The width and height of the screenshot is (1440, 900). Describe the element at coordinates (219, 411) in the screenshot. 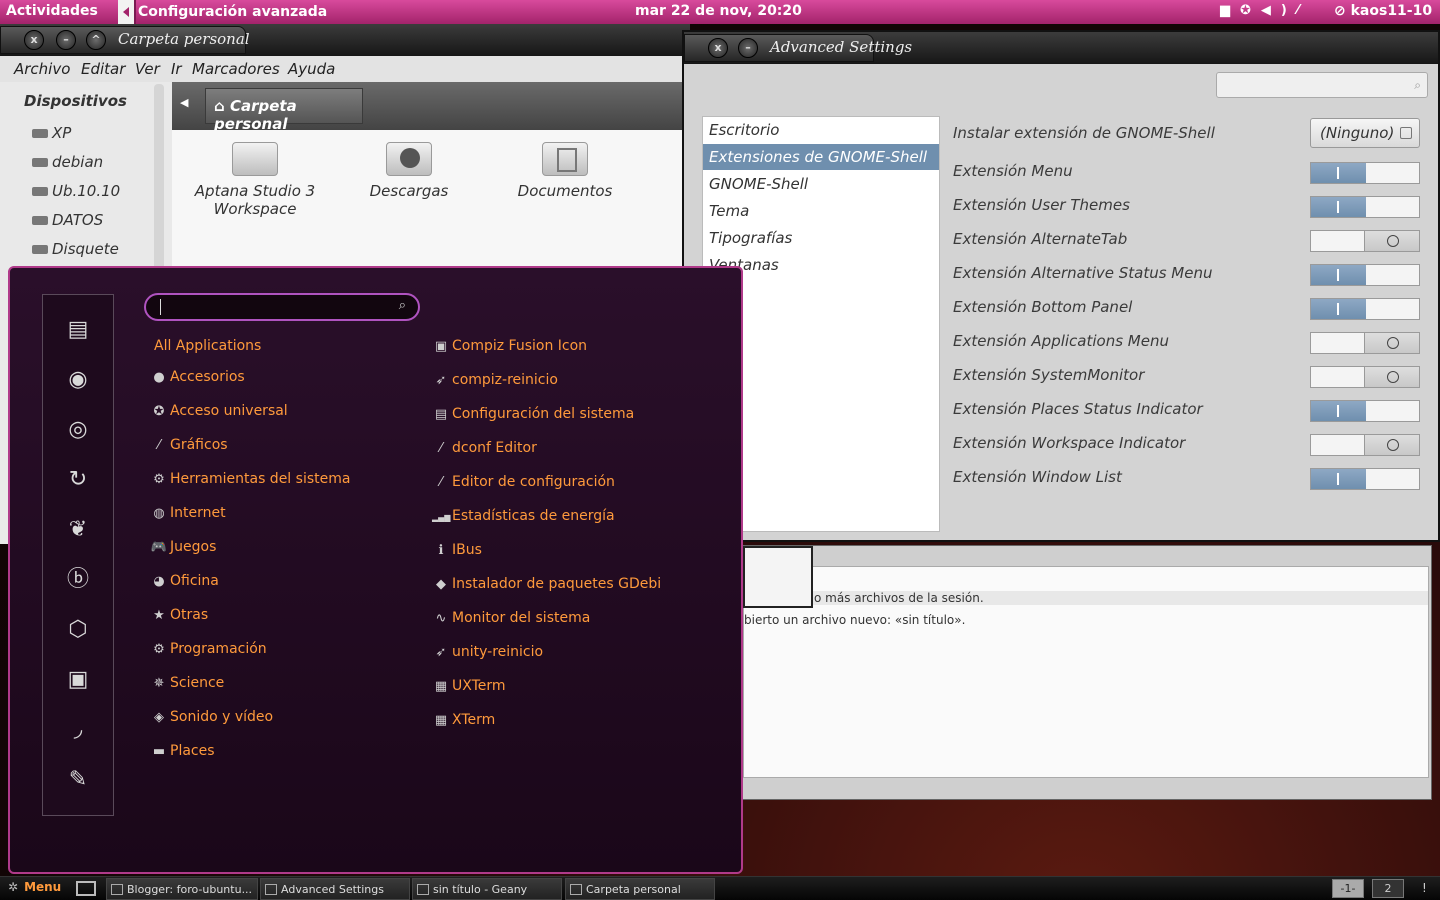

I see `category-acceso-universal: ✪ Acceso universal` at that location.